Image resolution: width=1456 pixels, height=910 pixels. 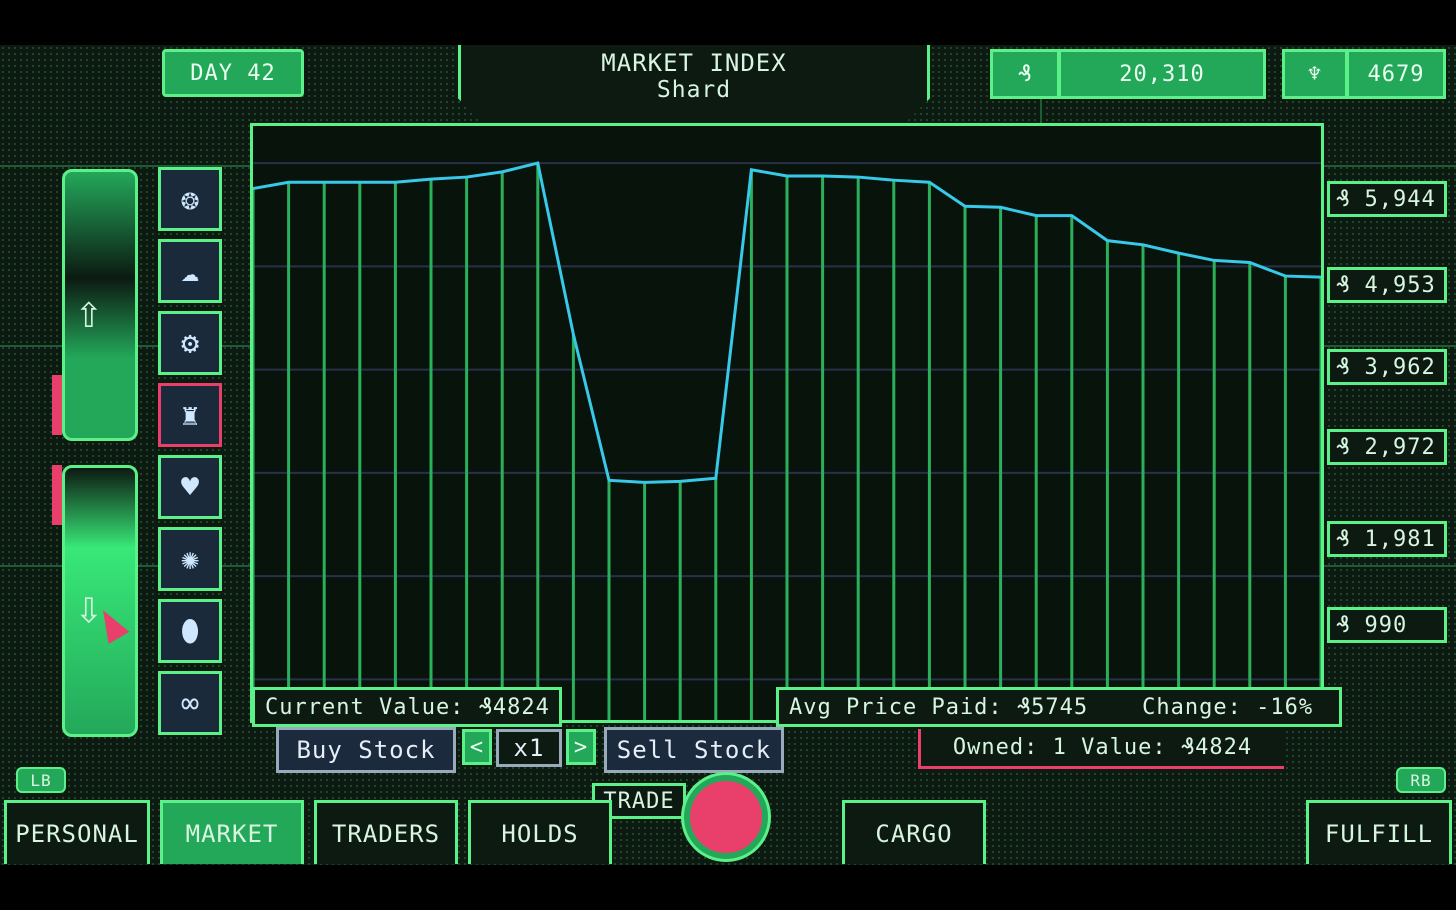 I want to click on quantity-increase-button: >, so click(x=581, y=747).